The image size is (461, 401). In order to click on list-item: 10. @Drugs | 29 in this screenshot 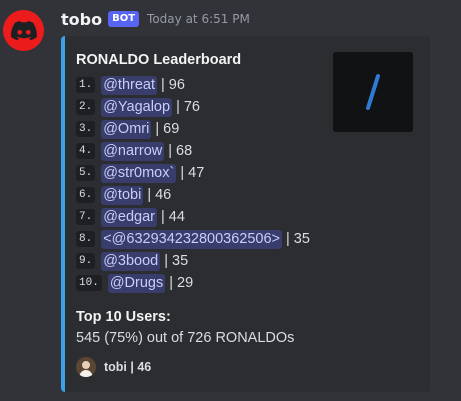, I will do `click(193, 283)`.